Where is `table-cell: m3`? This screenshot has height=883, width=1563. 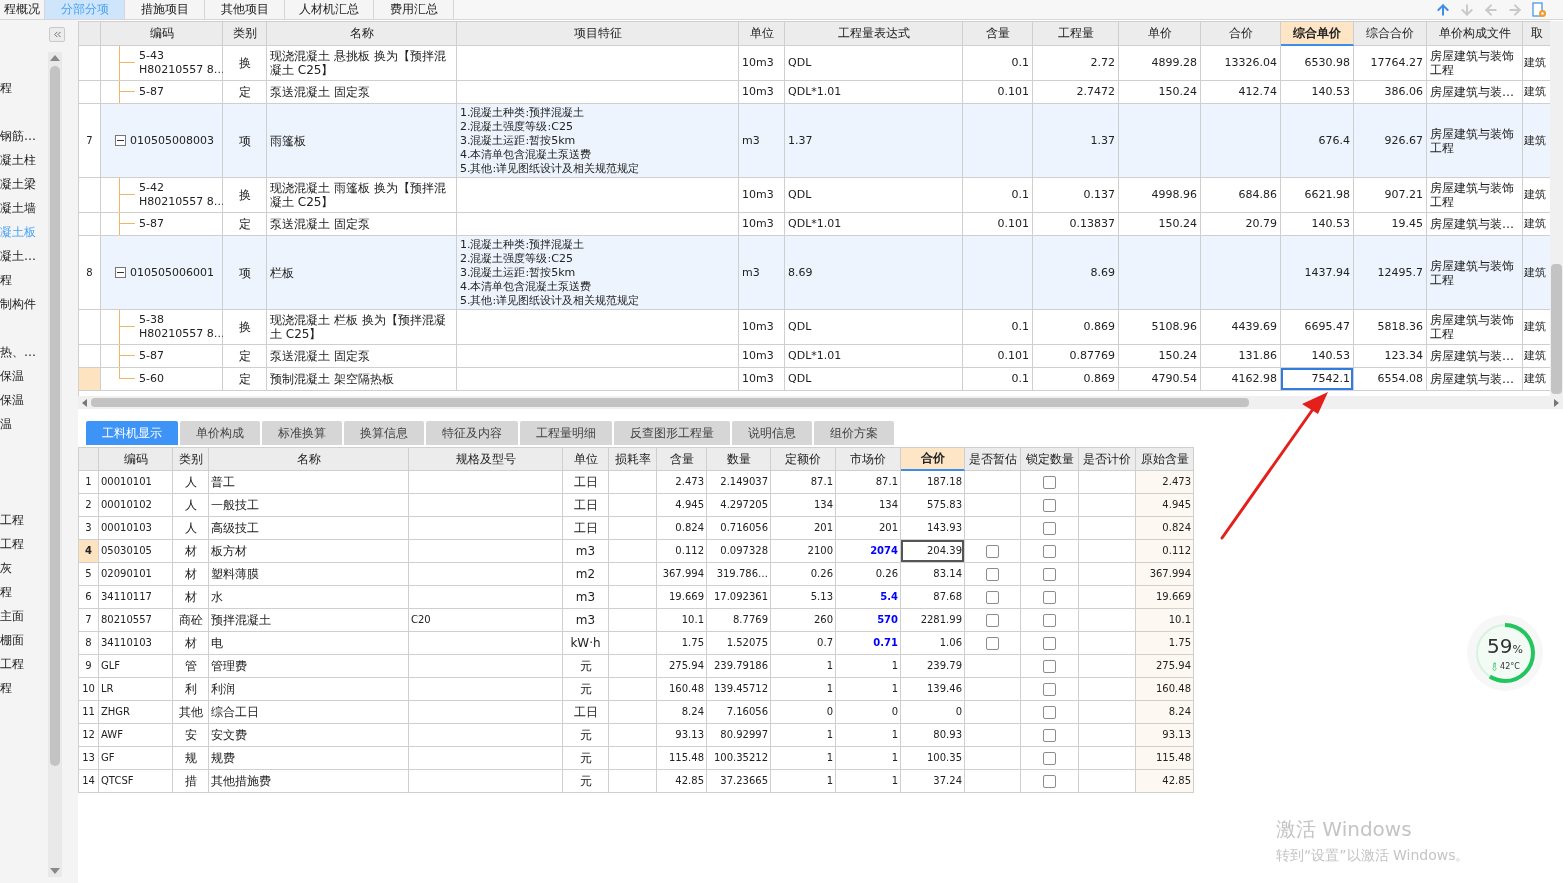
table-cell: m3 is located at coordinates (586, 551).